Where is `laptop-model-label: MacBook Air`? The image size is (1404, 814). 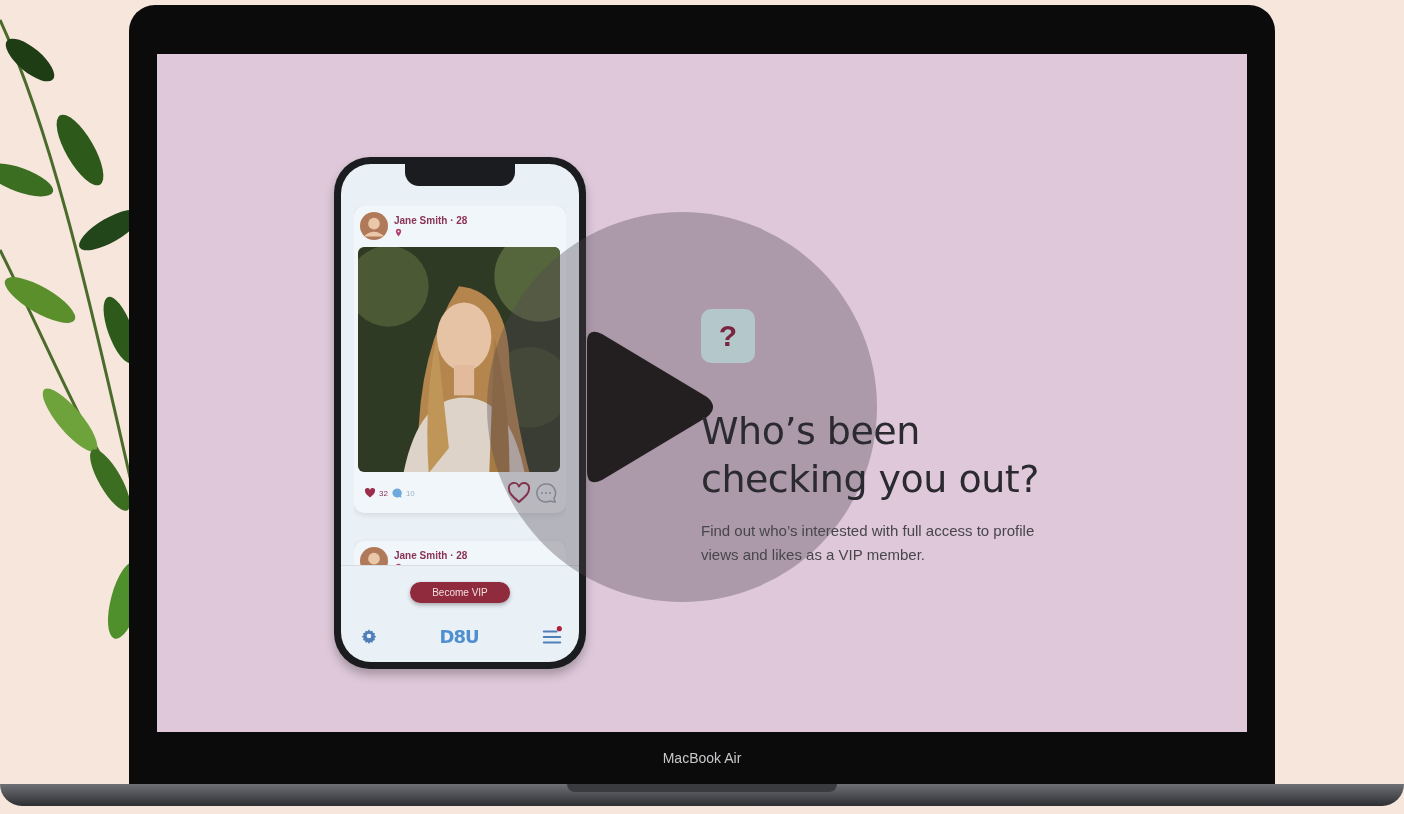 laptop-model-label: MacBook Air is located at coordinates (702, 758).